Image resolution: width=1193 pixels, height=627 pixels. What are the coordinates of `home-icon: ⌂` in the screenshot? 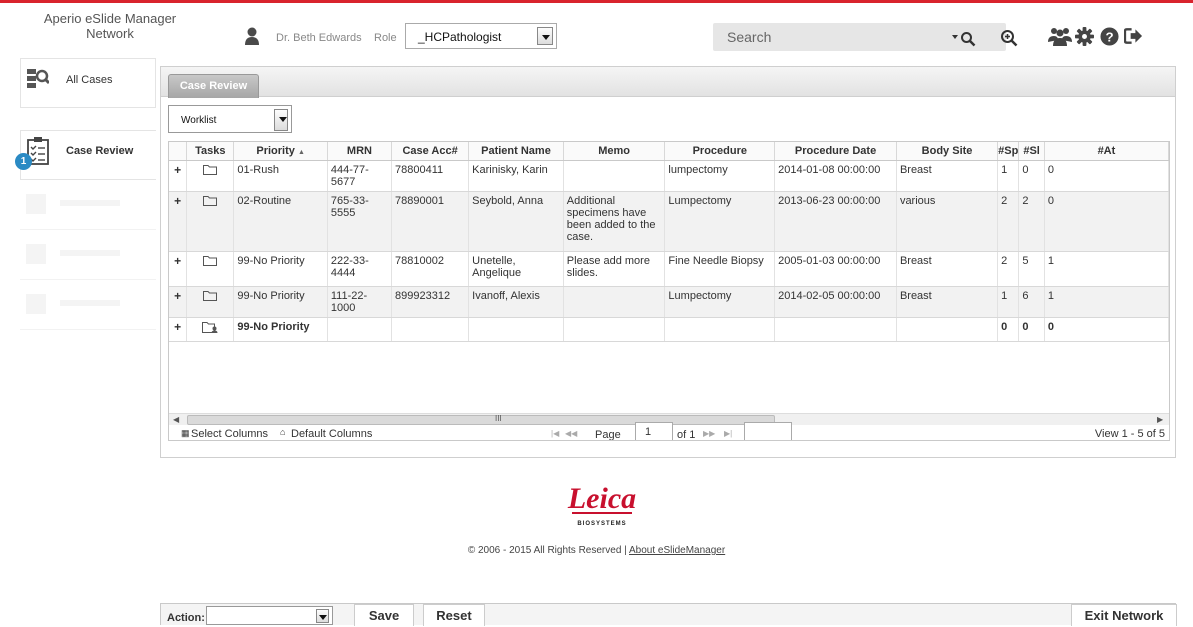 It's located at (282, 432).